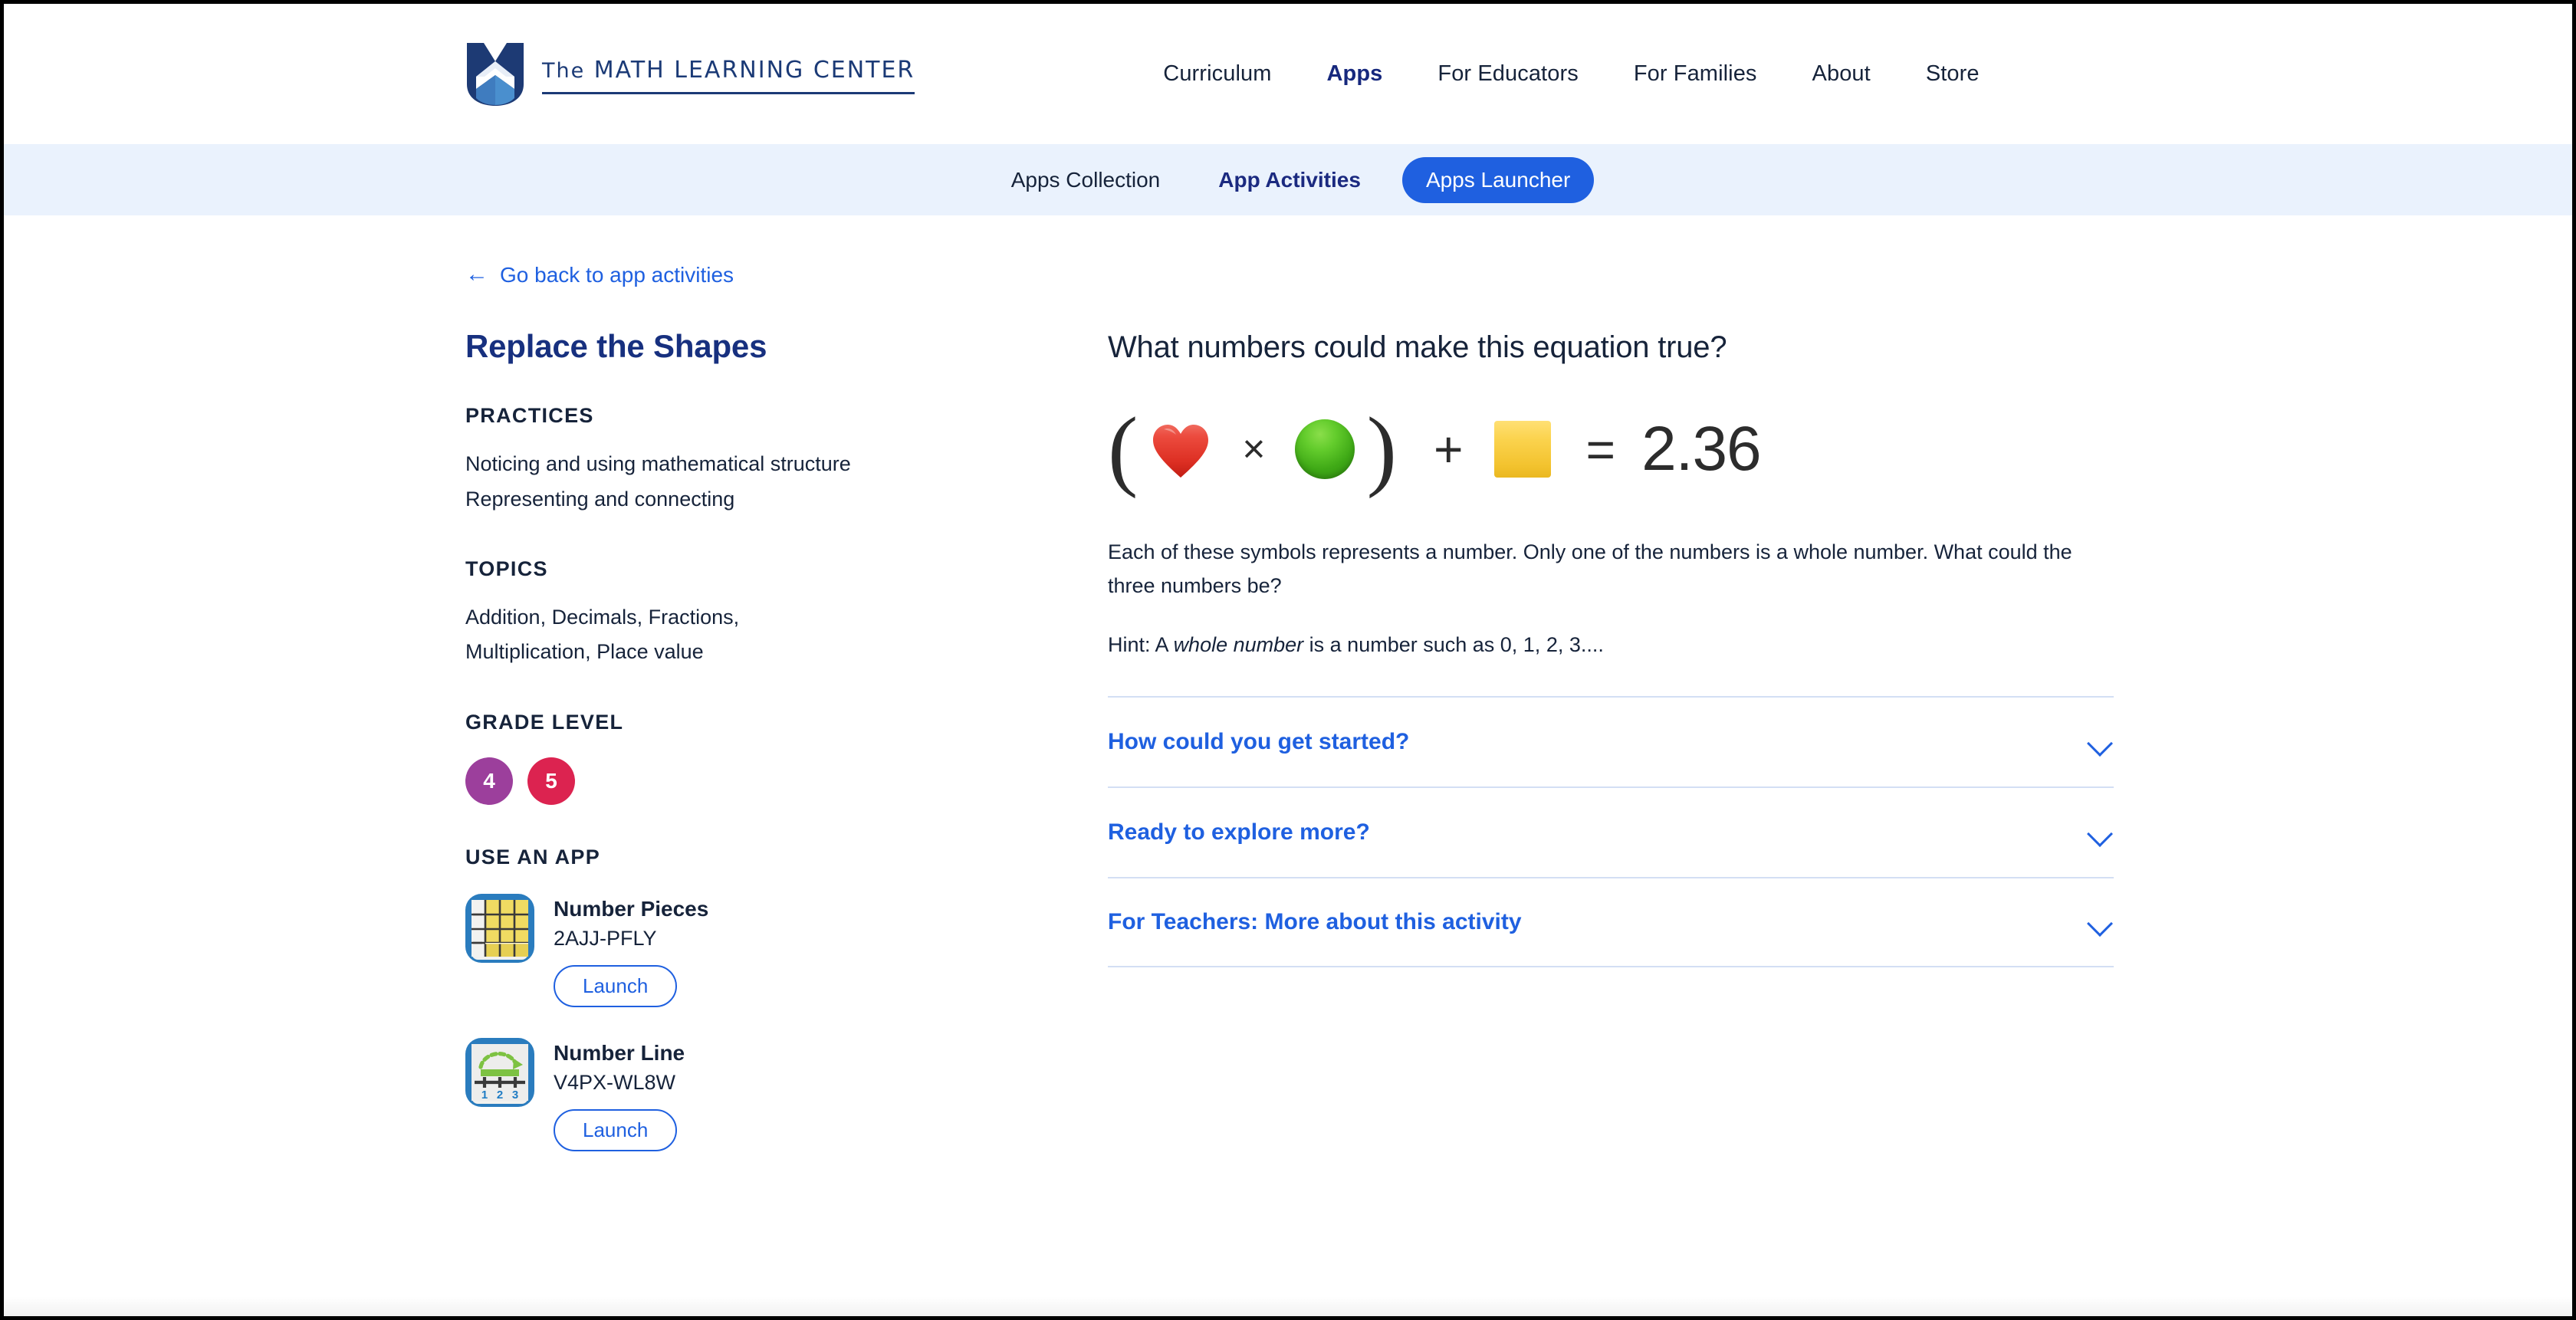 This screenshot has height=1320, width=2576. Describe the element at coordinates (631, 908) in the screenshot. I see `app-name: Number Pieces` at that location.